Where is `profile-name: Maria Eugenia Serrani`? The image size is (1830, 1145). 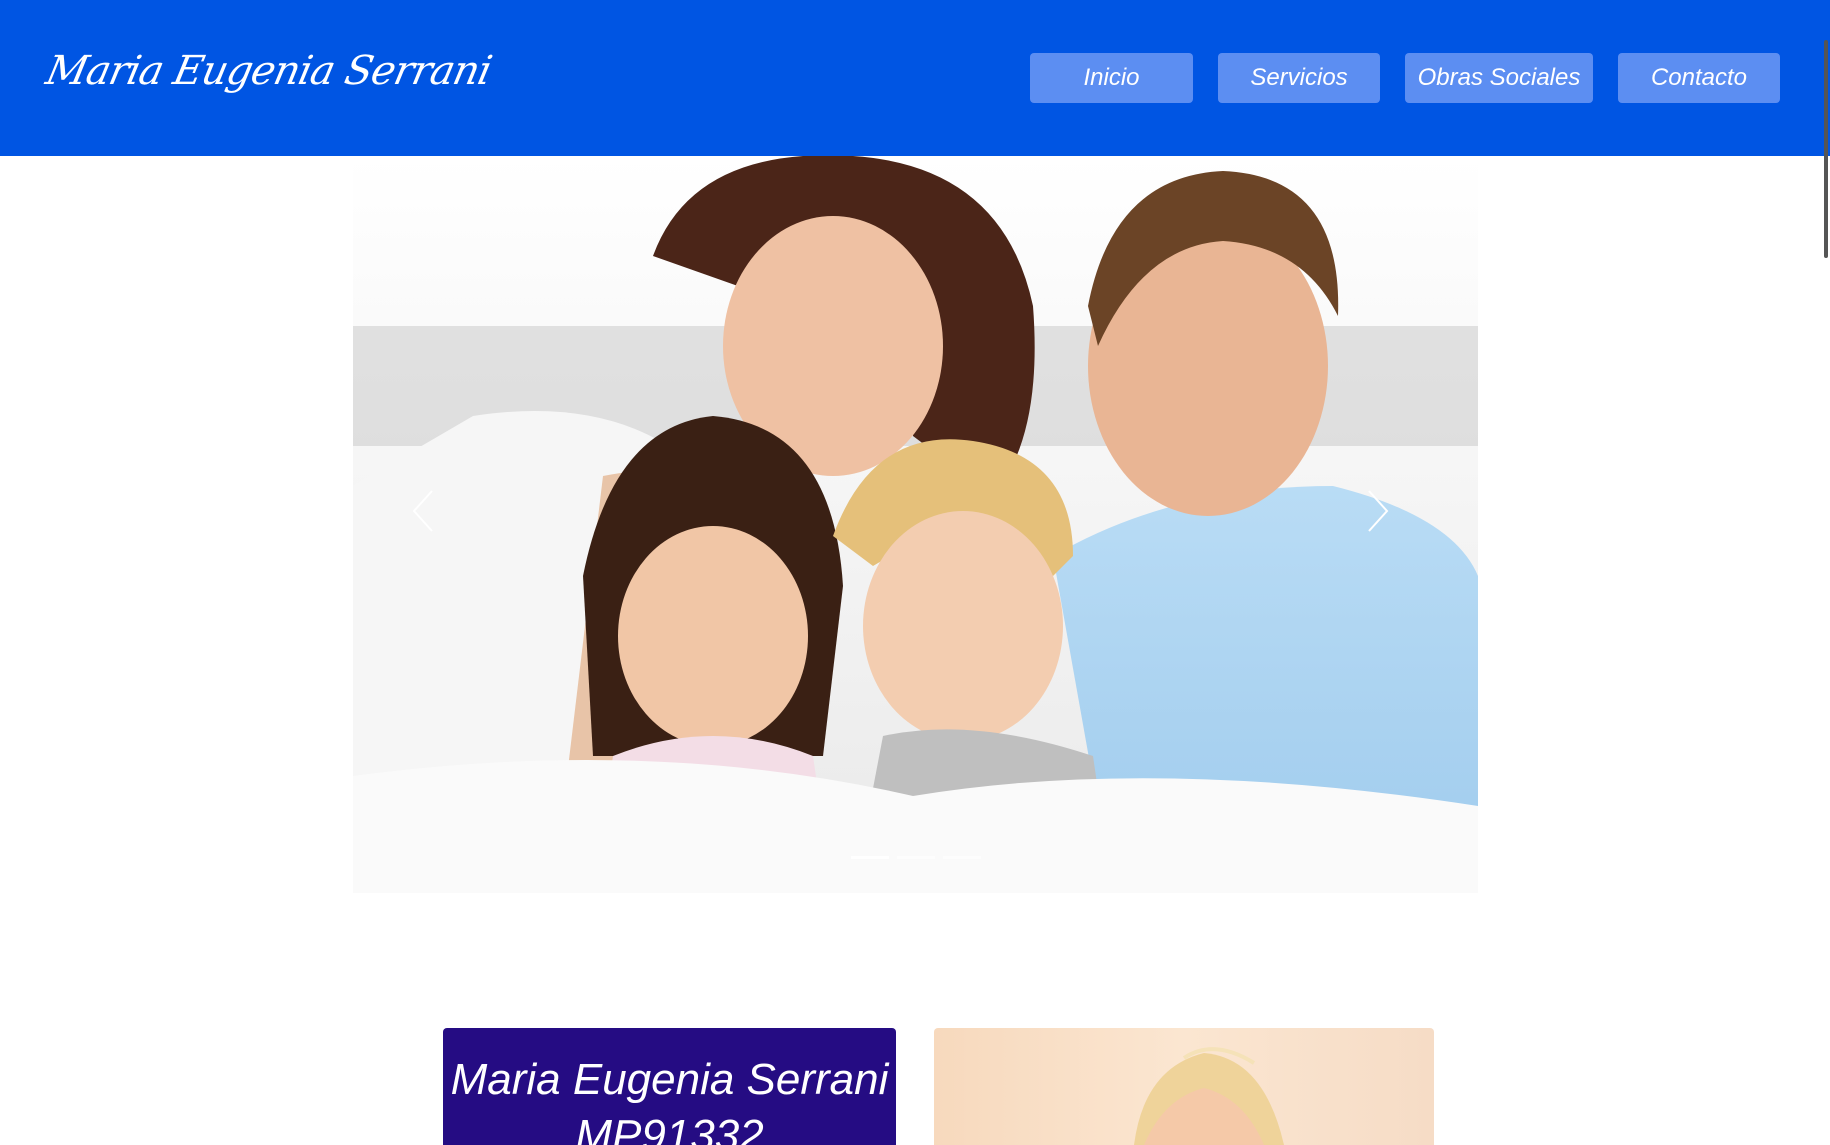 profile-name: Maria Eugenia Serrani is located at coordinates (669, 1079).